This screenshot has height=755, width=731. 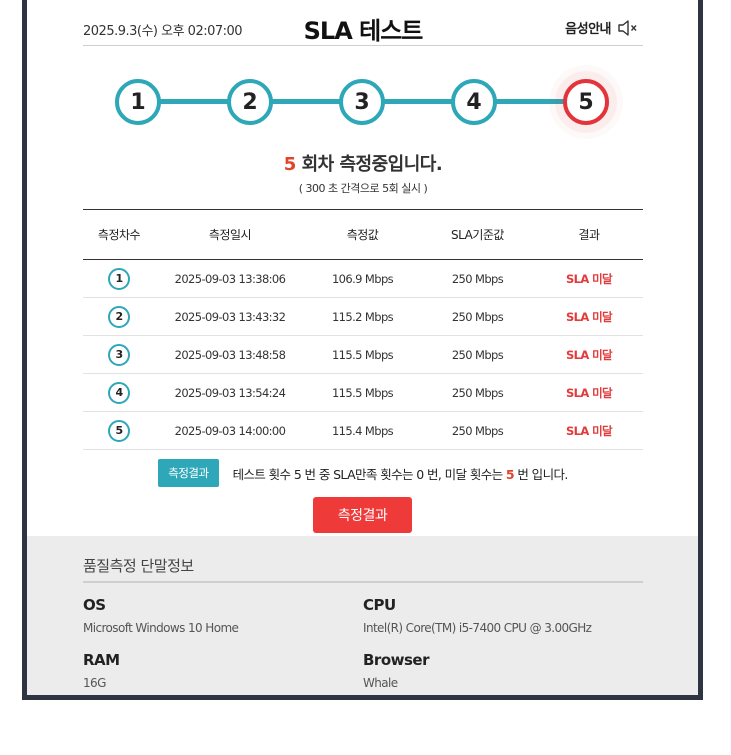 I want to click on cell-value: 115.2 Mbps, so click(x=362, y=316).